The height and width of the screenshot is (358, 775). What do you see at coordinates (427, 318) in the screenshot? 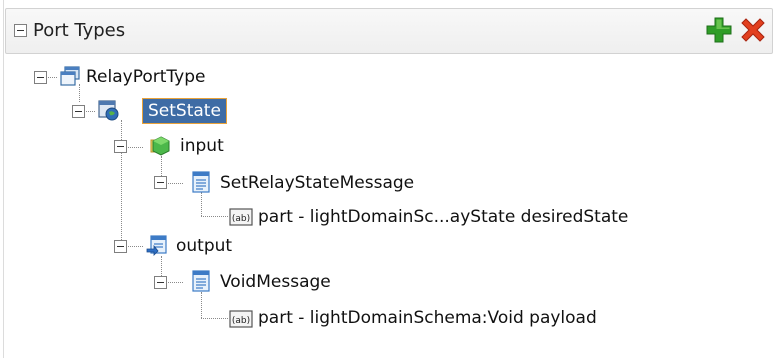
I see `tree-node-output-part: part - lightDomainSchema:Void payload` at bounding box center [427, 318].